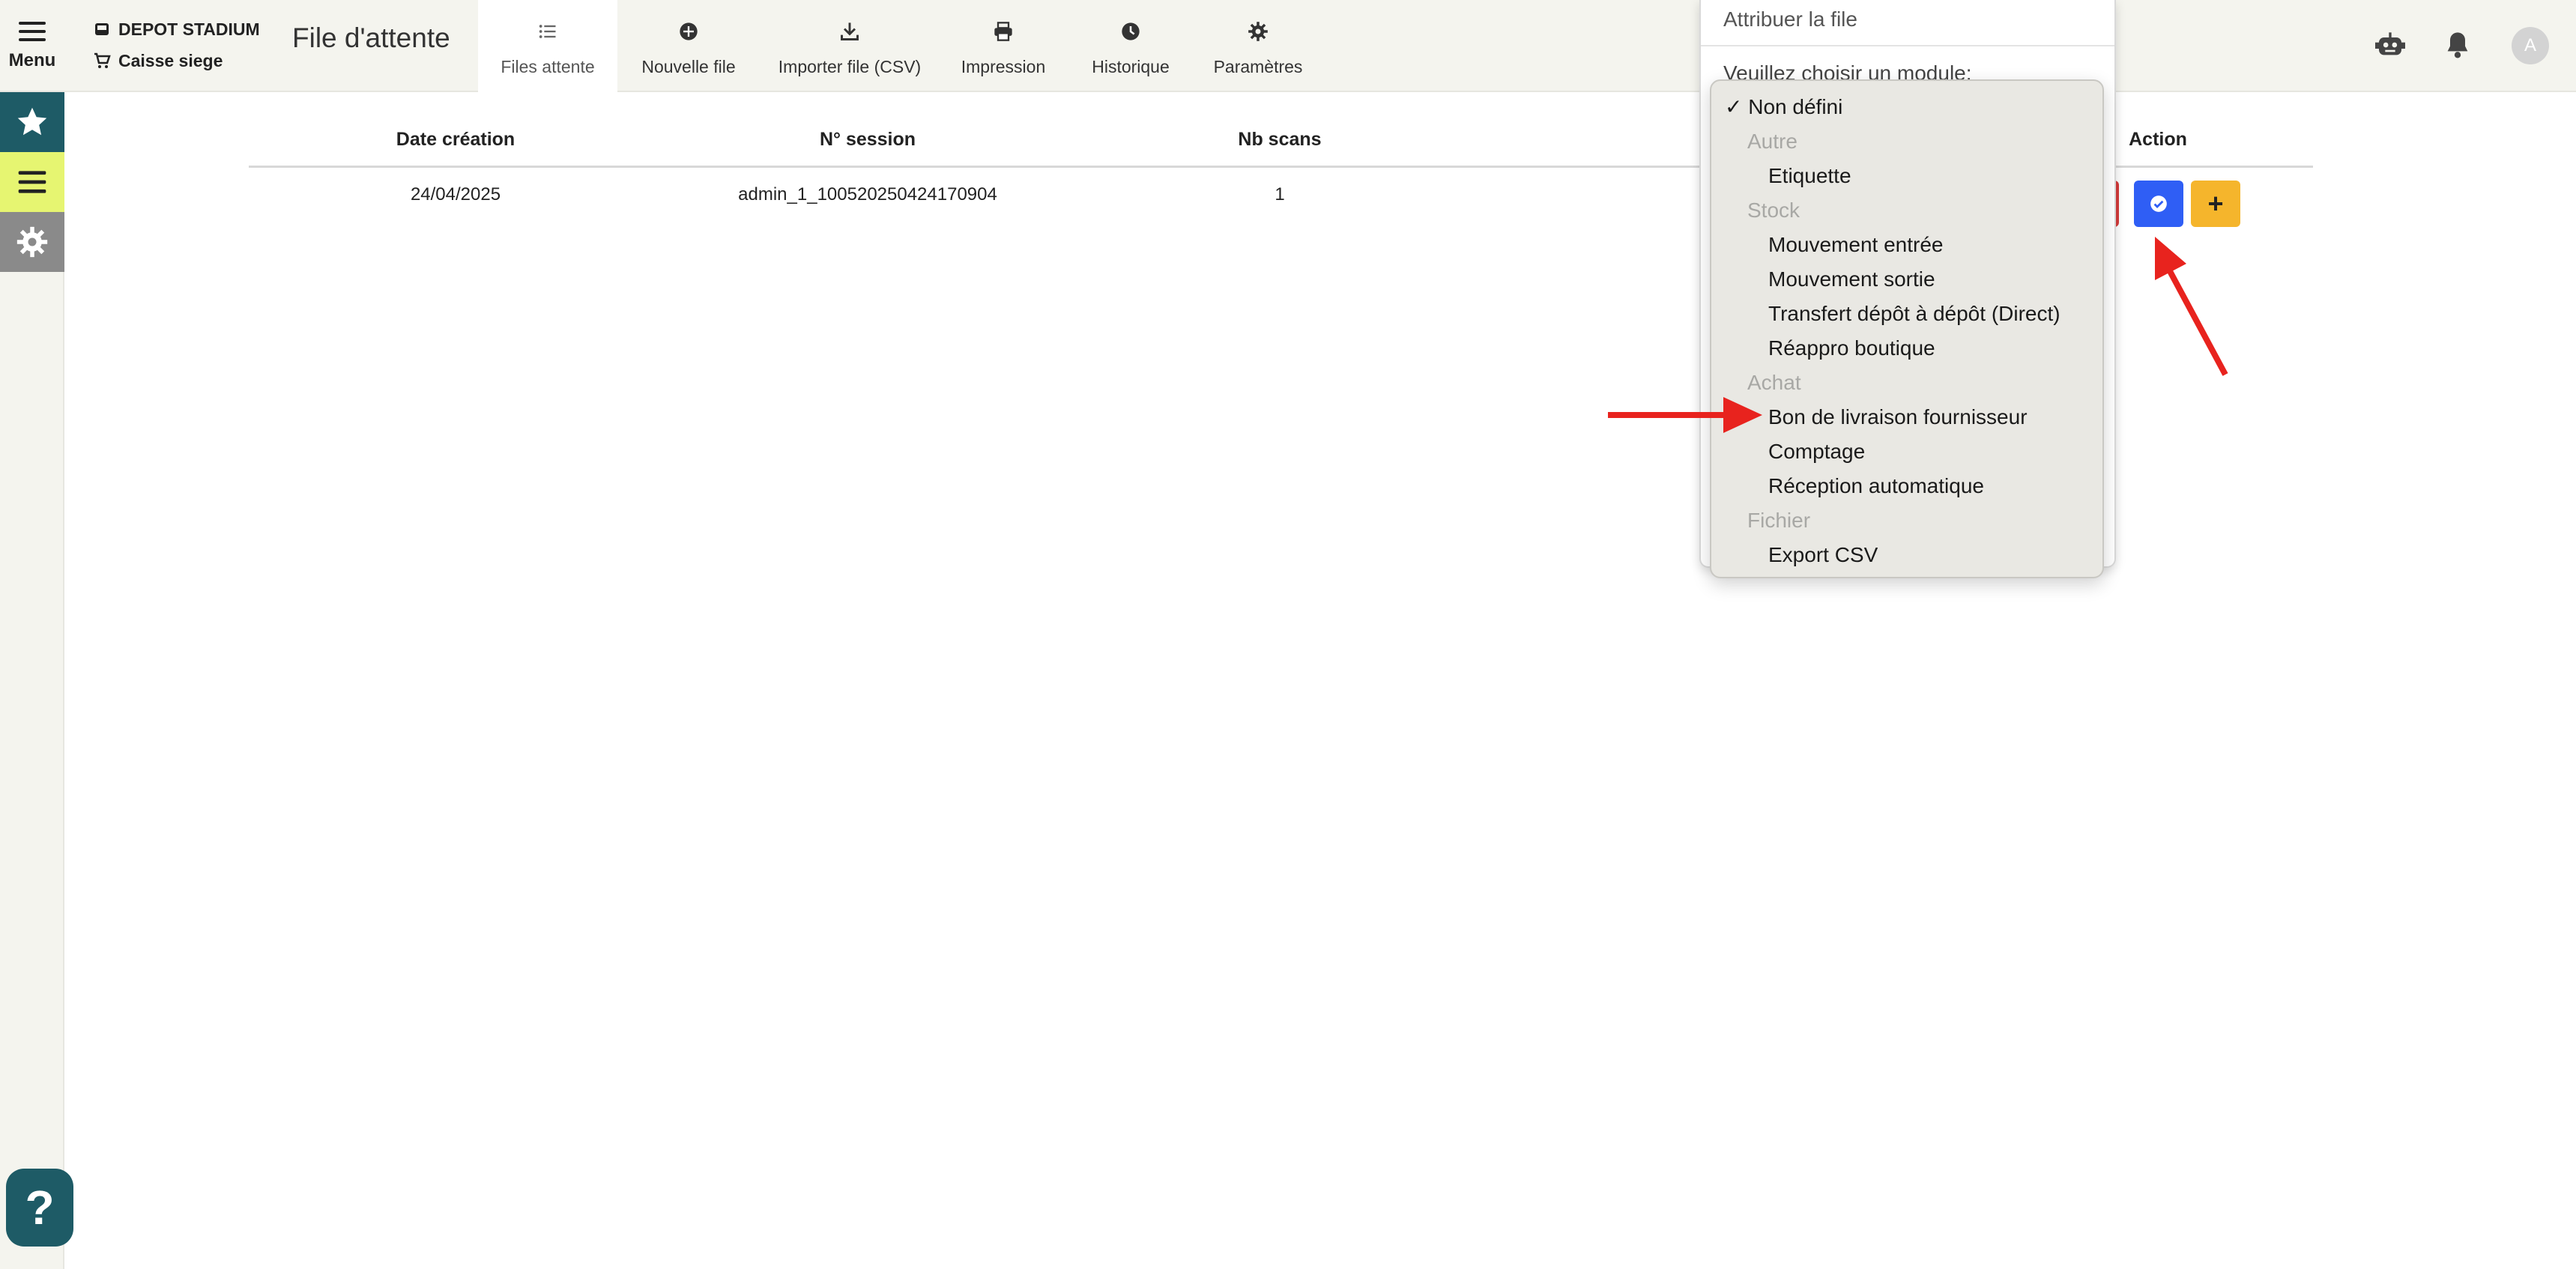 This screenshot has width=2576, height=1269. Describe the element at coordinates (1918, 335) in the screenshot. I see `annotation-arrows` at that location.